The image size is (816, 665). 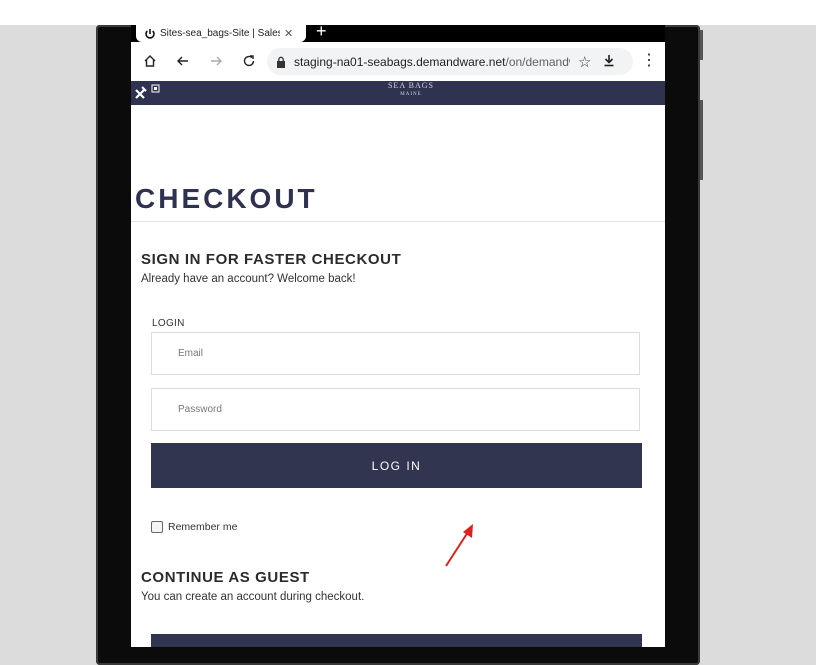 What do you see at coordinates (395, 409) in the screenshot?
I see `password-field` at bounding box center [395, 409].